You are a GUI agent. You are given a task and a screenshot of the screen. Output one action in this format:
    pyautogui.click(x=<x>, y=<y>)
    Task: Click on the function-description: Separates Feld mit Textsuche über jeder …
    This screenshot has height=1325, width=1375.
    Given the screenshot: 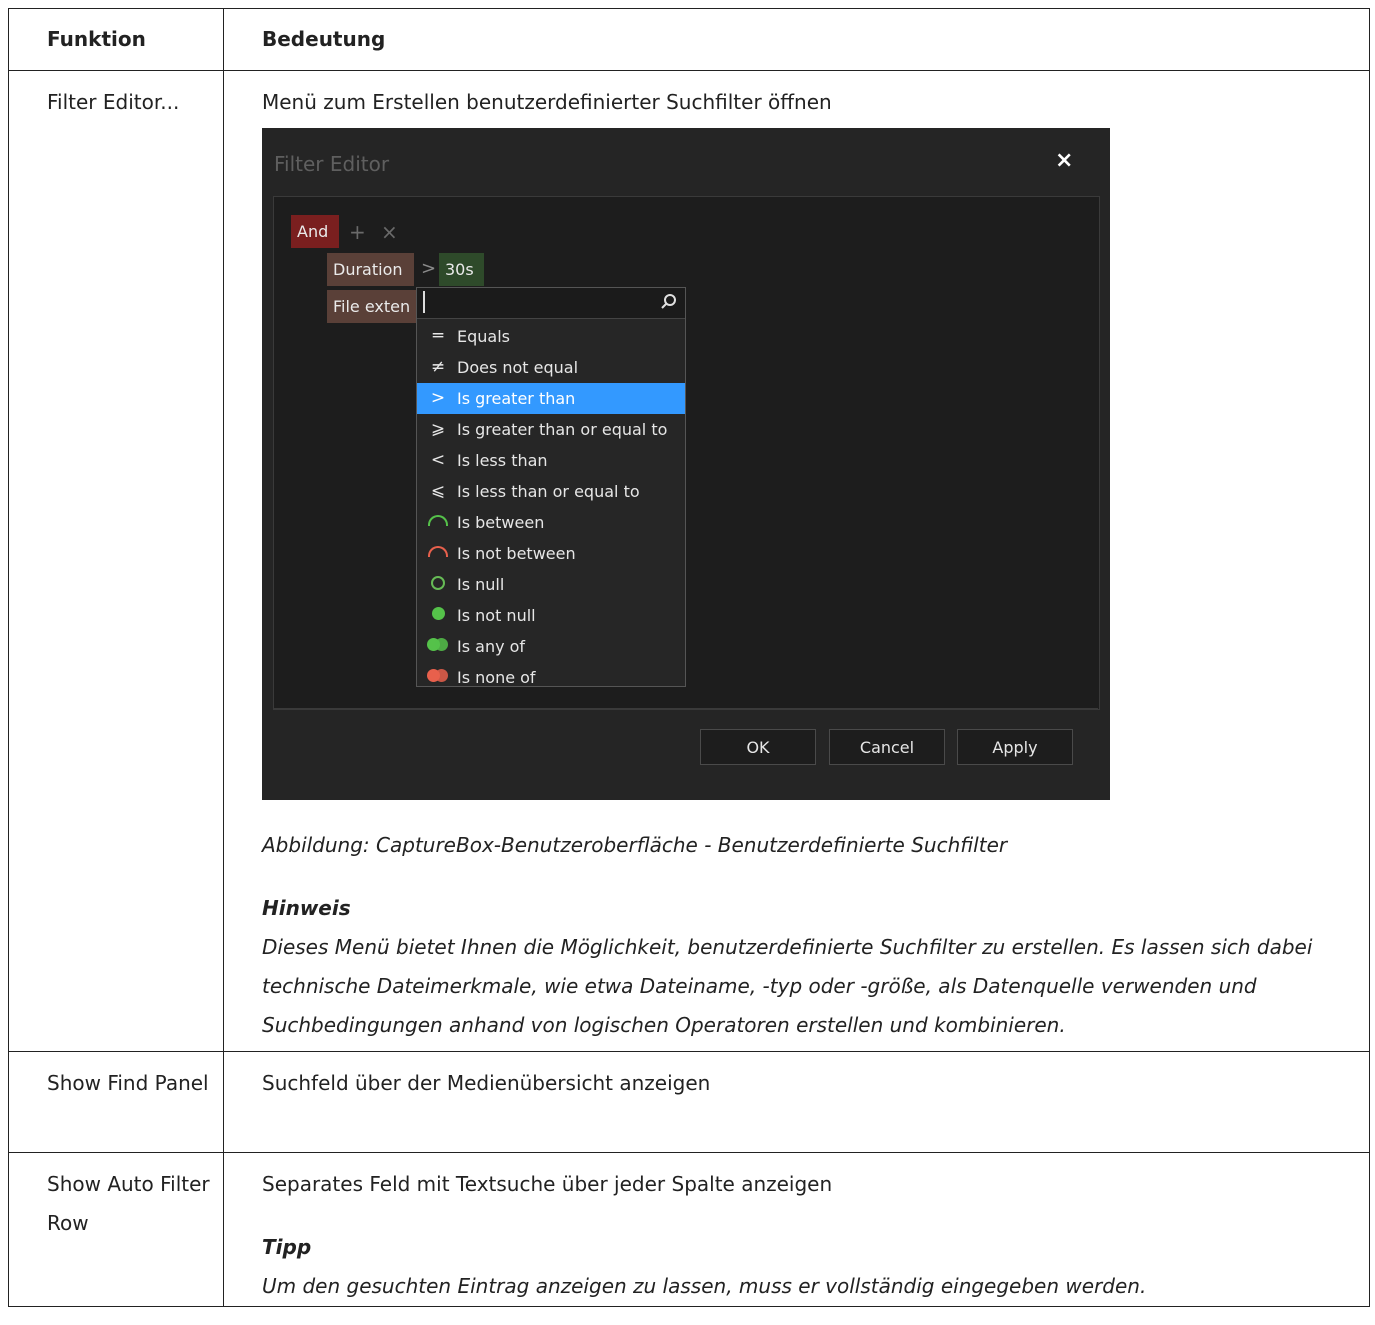 What is the action you would take?
    pyautogui.click(x=547, y=1184)
    